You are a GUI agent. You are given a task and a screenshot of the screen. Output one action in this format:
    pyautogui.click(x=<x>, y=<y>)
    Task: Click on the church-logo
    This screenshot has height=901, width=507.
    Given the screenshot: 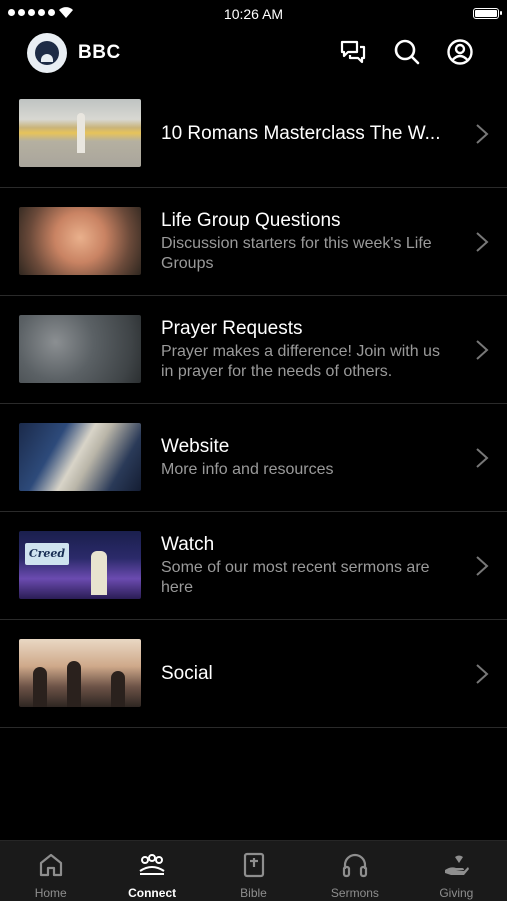 What is the action you would take?
    pyautogui.click(x=47, y=53)
    